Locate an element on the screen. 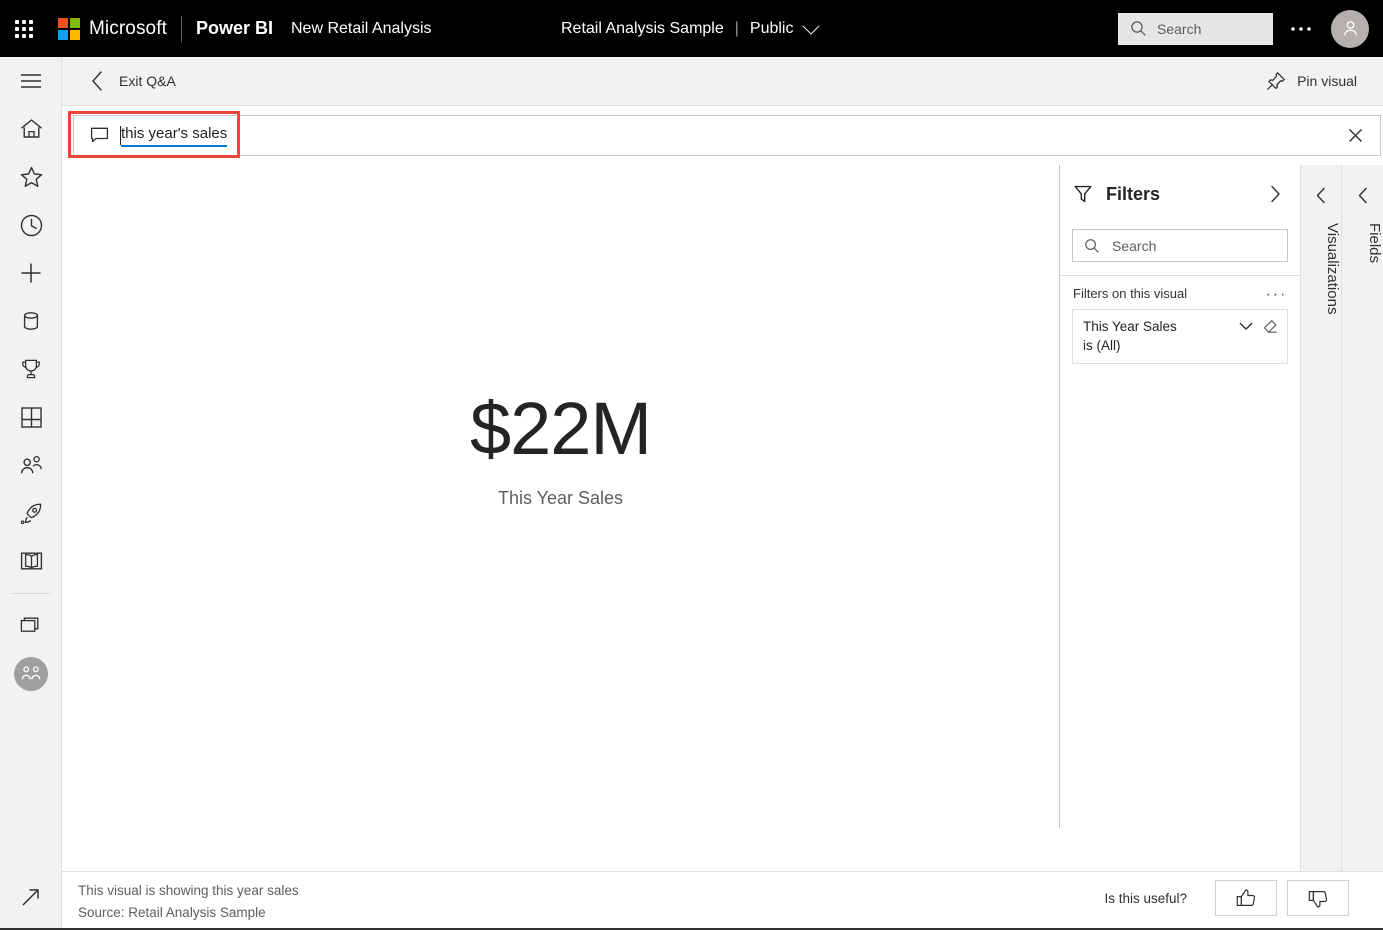 The height and width of the screenshot is (930, 1383). powerbi-home-link: Power BI is located at coordinates (234, 28).